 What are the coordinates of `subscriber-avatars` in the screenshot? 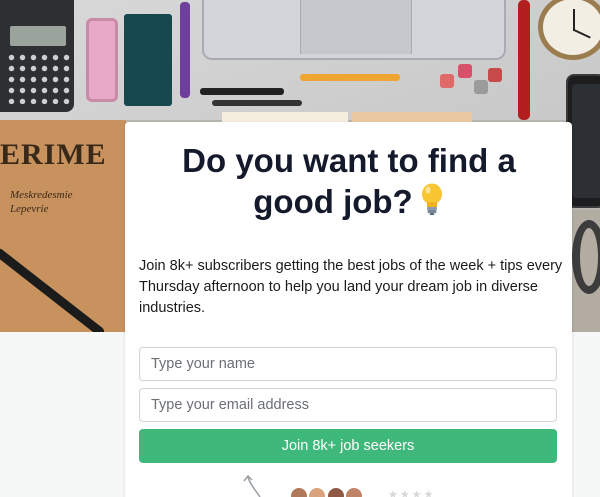 It's located at (327, 491).